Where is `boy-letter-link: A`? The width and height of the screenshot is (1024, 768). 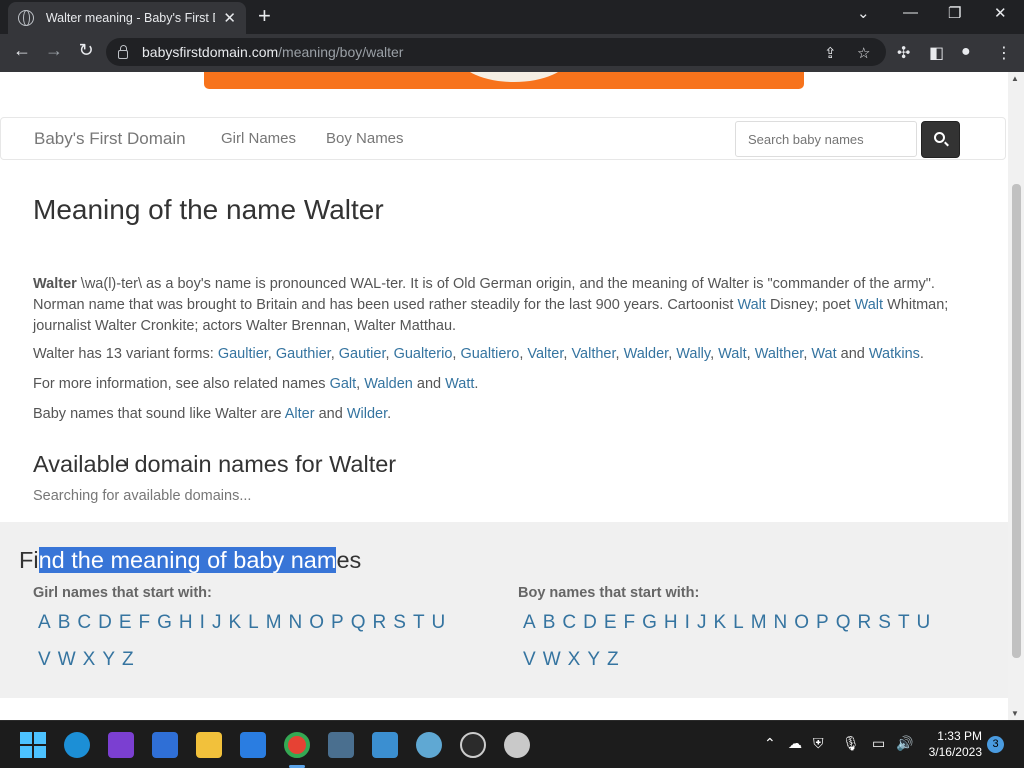 boy-letter-link: A is located at coordinates (529, 622).